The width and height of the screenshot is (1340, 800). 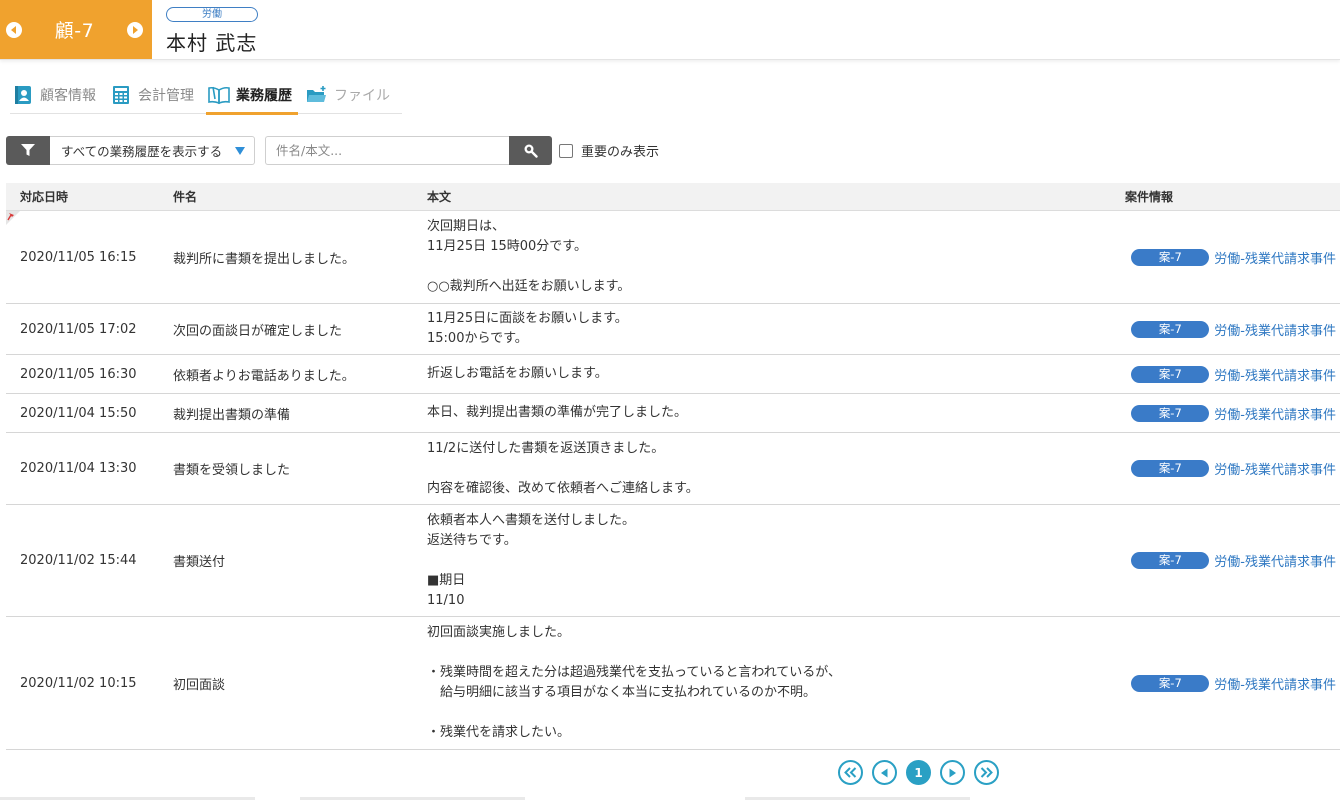 I want to click on contact-card-icon, so click(x=23, y=95).